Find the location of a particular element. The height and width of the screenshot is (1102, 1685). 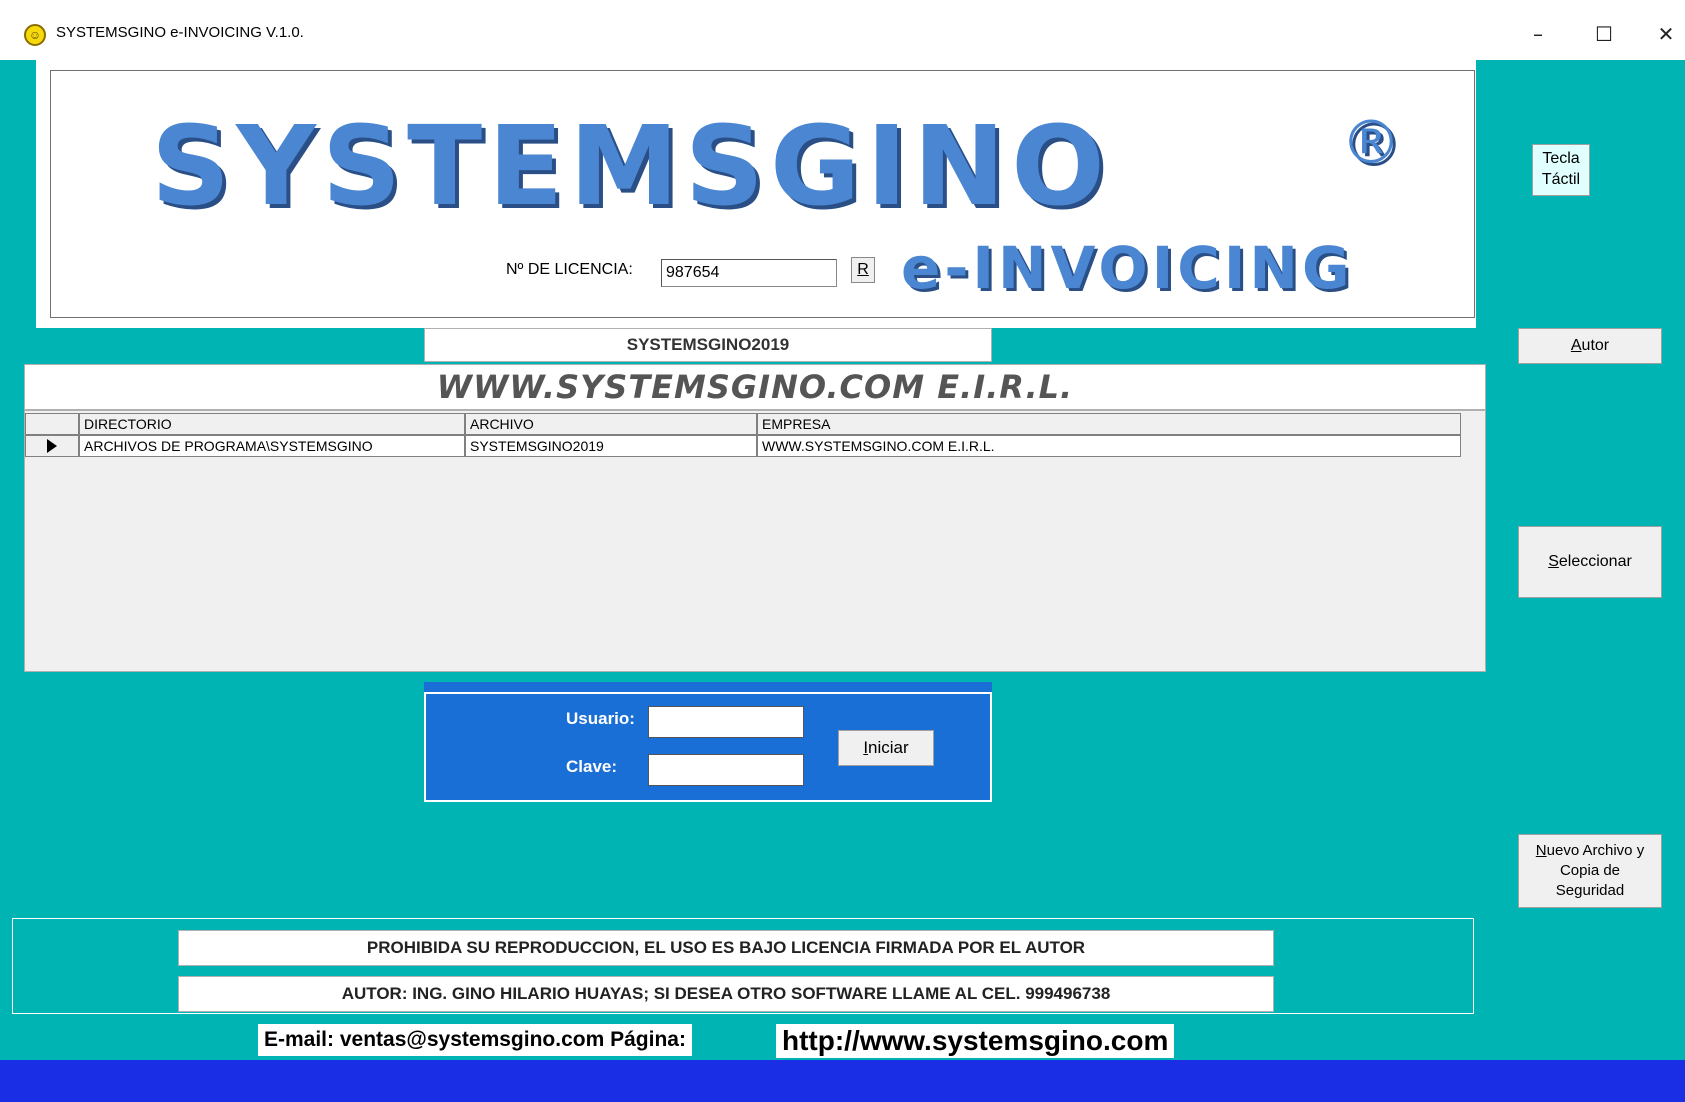

author-accesskey: A is located at coordinates (1576, 345).